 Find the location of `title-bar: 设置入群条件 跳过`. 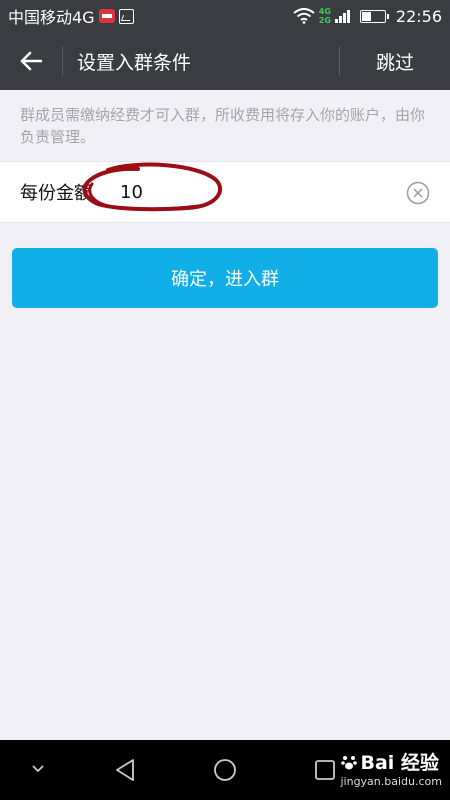

title-bar: 设置入群条件 跳过 is located at coordinates (225, 61).